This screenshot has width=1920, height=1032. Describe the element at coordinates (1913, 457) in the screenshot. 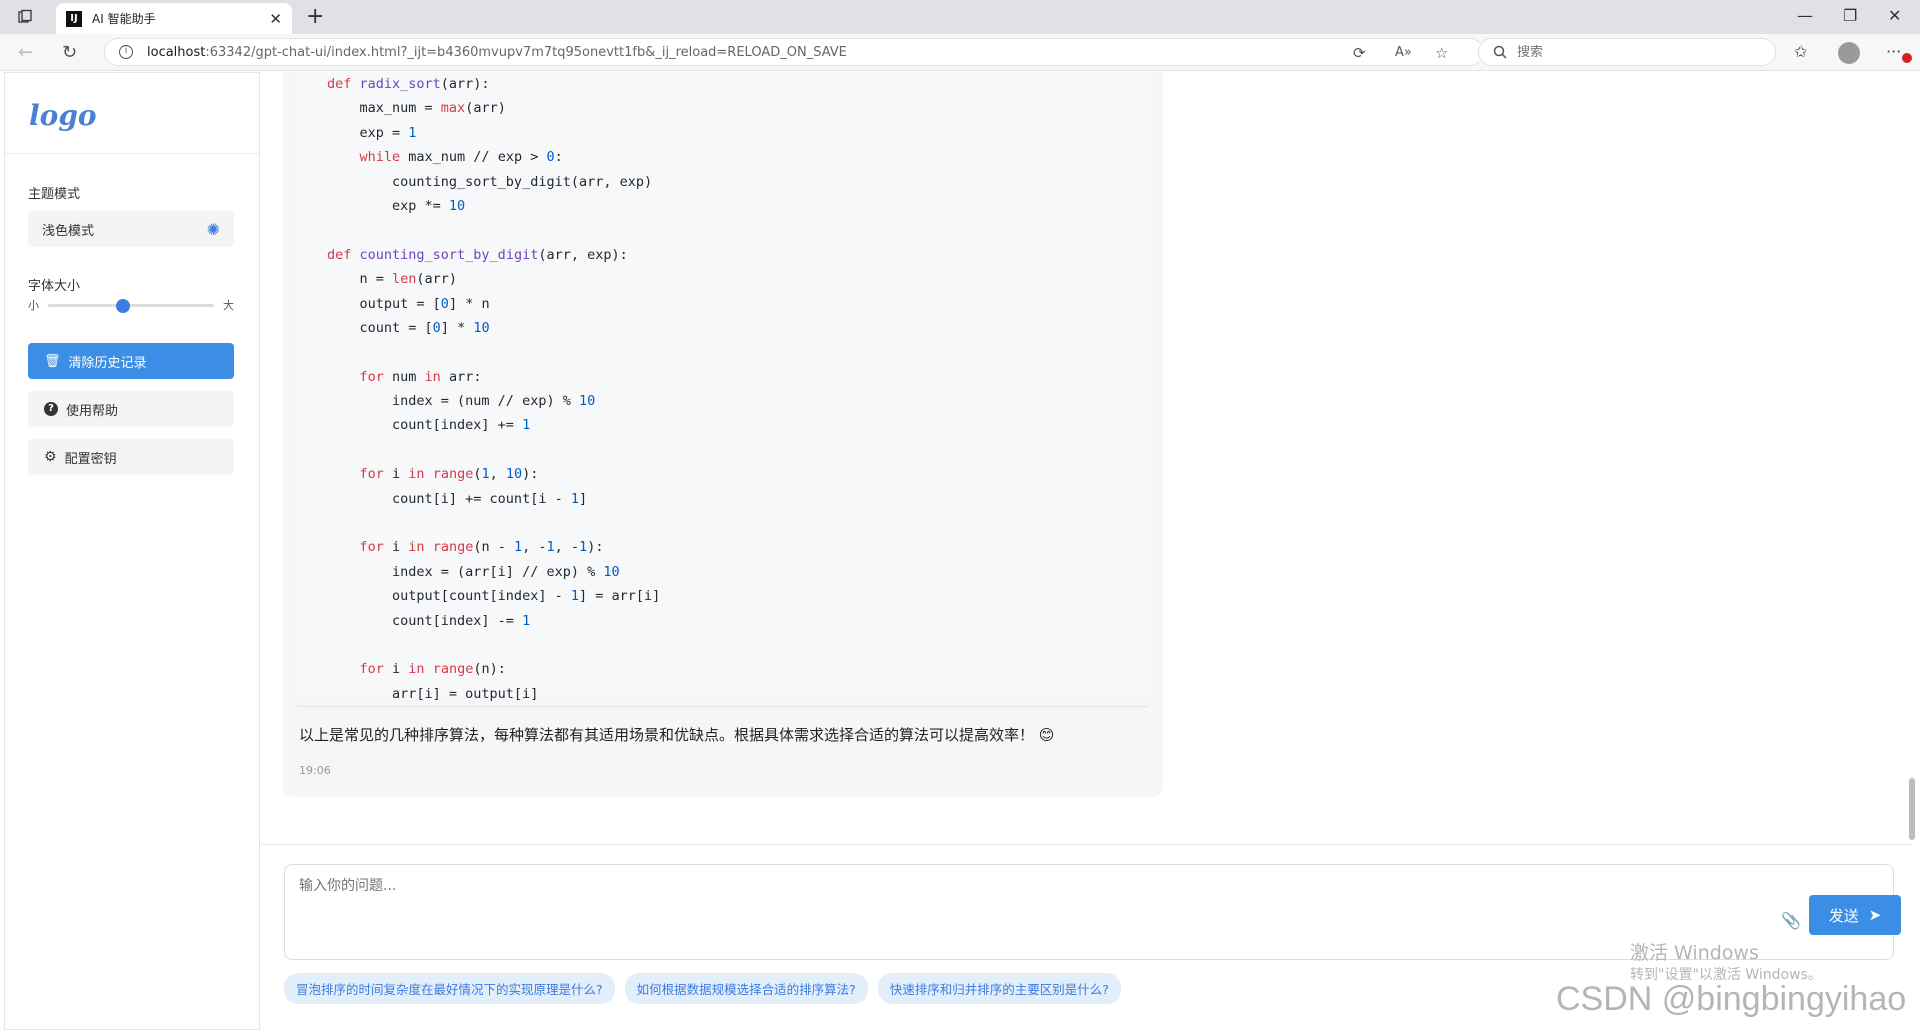

I see `chat-scrollbar` at that location.